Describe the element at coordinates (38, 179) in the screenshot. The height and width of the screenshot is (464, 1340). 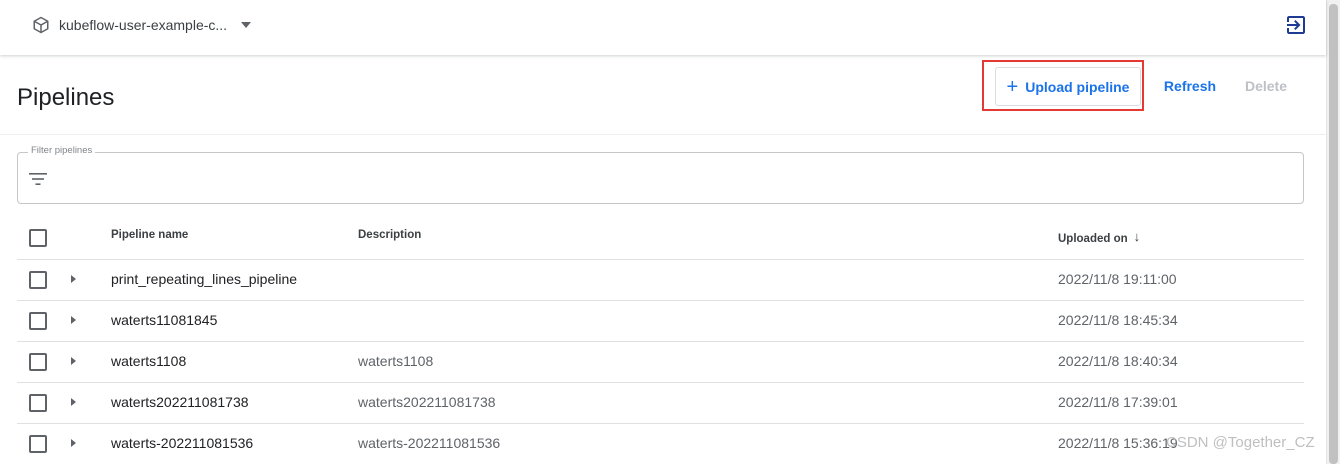
I see `filter-list-icon` at that location.